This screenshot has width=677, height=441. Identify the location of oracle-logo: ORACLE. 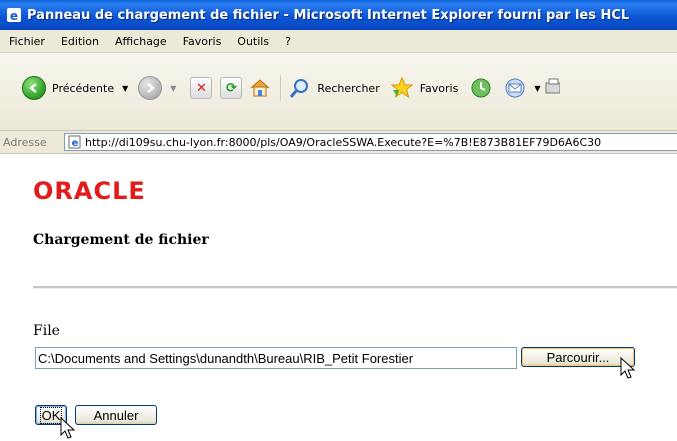
(89, 191).